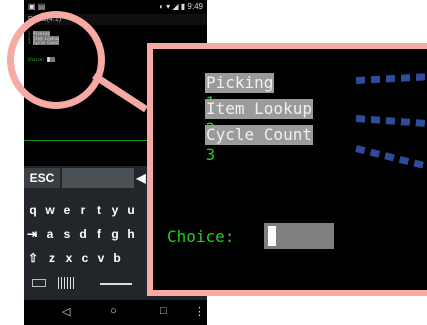 Image resolution: width=427 pixels, height=325 pixels. I want to click on key-c: c, so click(85, 258).